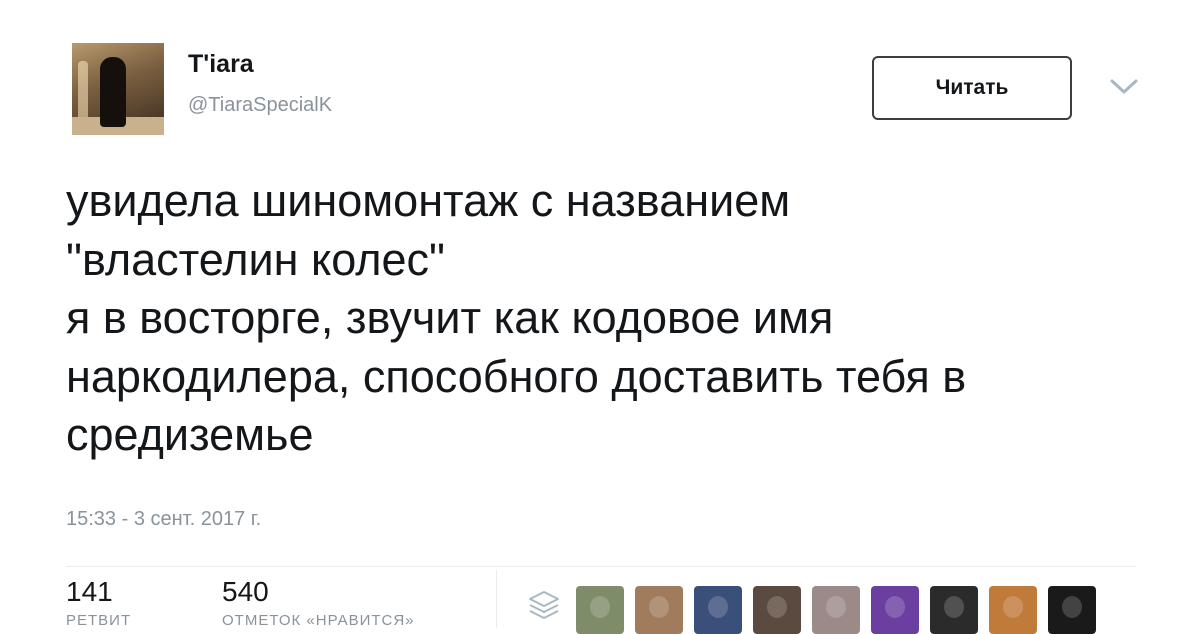 The height and width of the screenshot is (634, 1200). What do you see at coordinates (601, 566) in the screenshot?
I see `stats-divider` at bounding box center [601, 566].